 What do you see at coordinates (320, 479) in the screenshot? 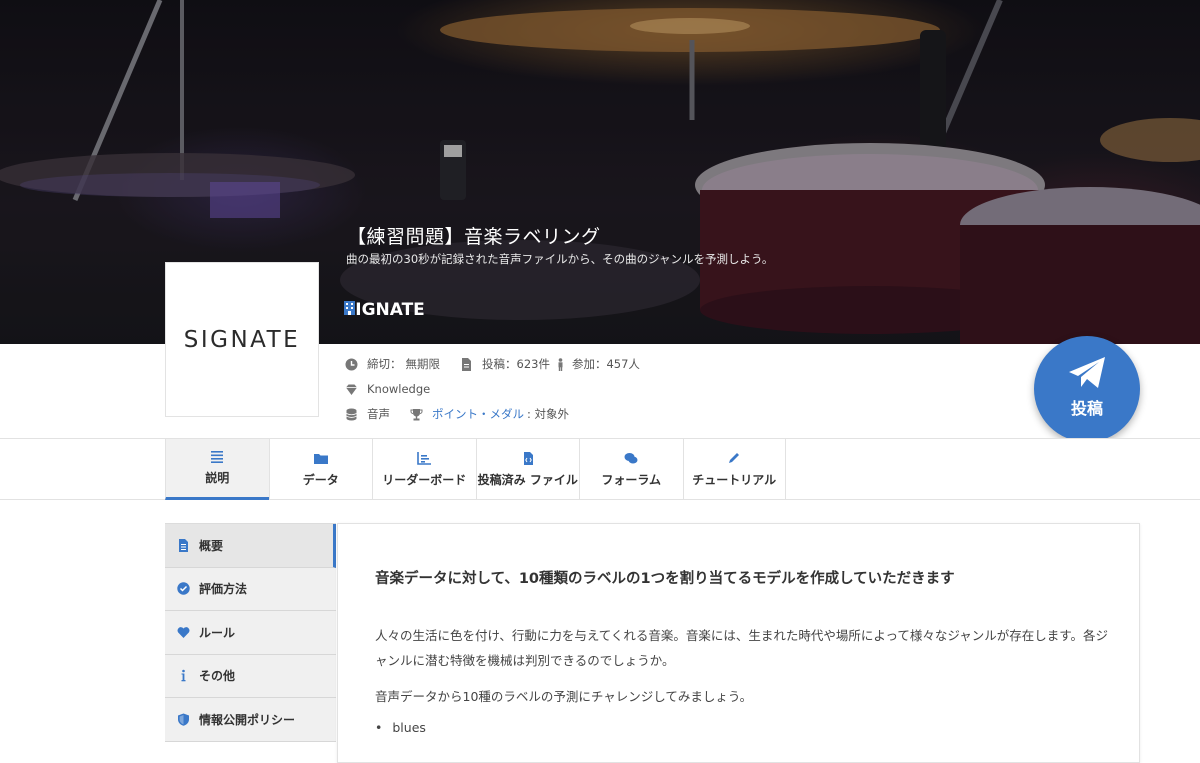
I see `tab-label: データ` at bounding box center [320, 479].